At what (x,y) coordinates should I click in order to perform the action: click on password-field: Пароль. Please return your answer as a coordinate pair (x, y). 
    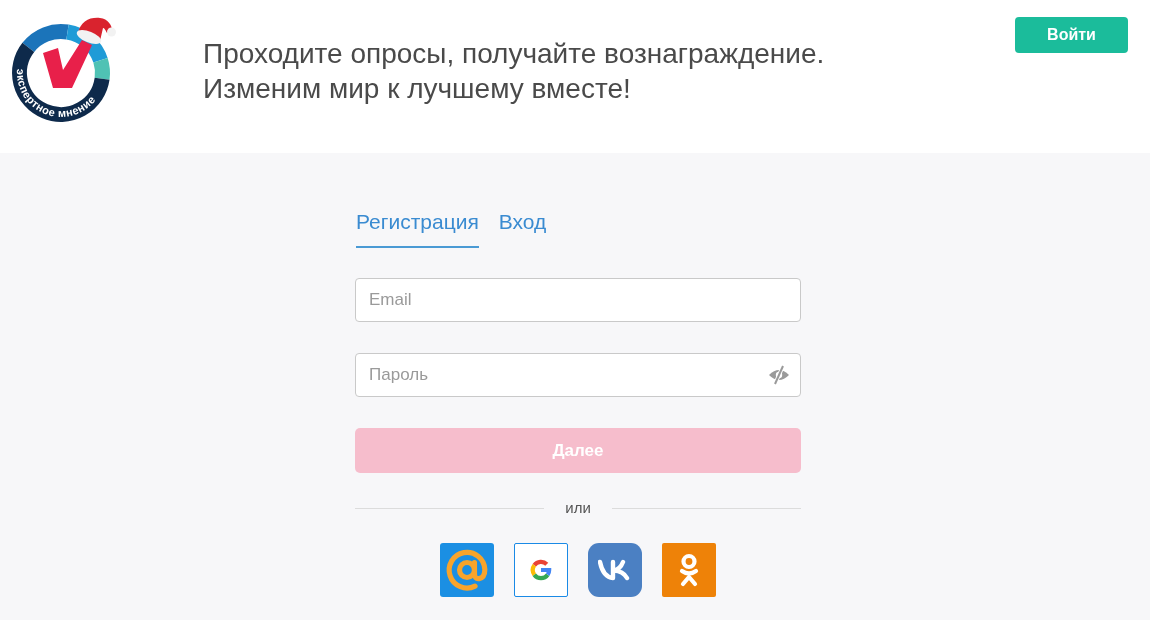
    Looking at the image, I should click on (578, 375).